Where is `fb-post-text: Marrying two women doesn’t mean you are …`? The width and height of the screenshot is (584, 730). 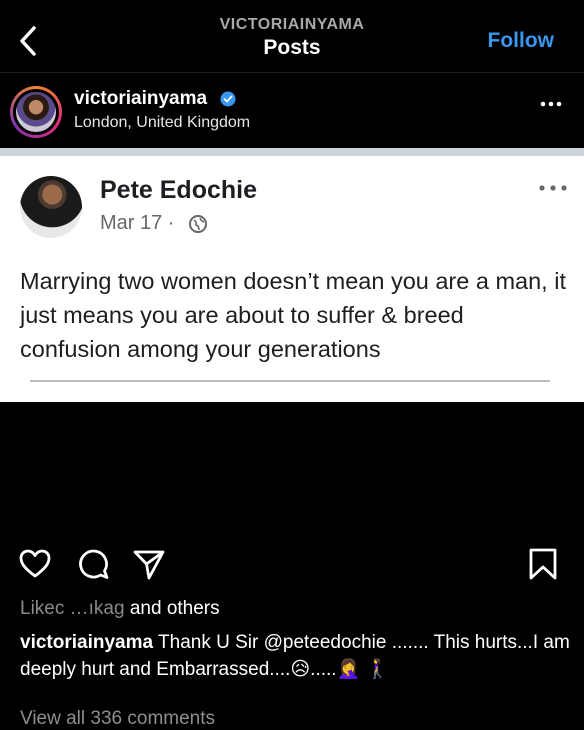
fb-post-text: Marrying two women doesn’t mean you are … is located at coordinates (293, 315).